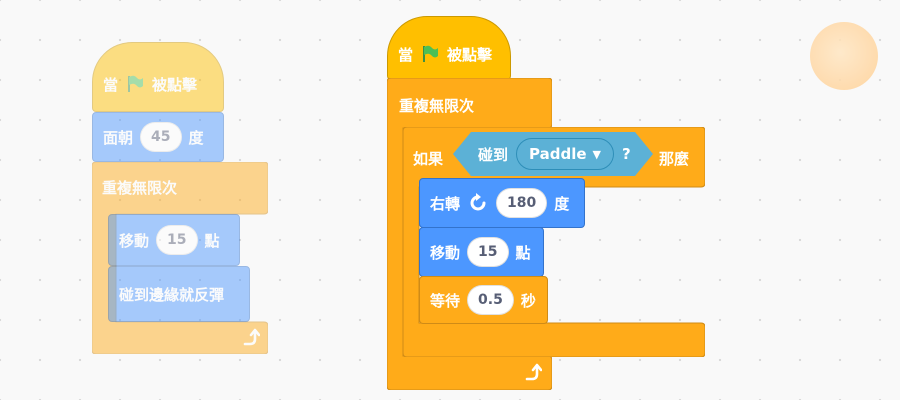 This screenshot has width=900, height=400. I want to click on touching-label: 碰到, so click(493, 154).